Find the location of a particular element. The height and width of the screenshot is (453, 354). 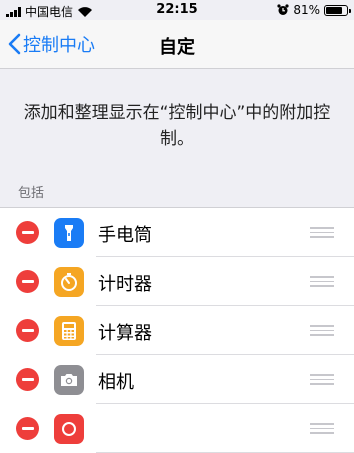

status-bar: 中国电信 22:15 81% is located at coordinates (177, 10).